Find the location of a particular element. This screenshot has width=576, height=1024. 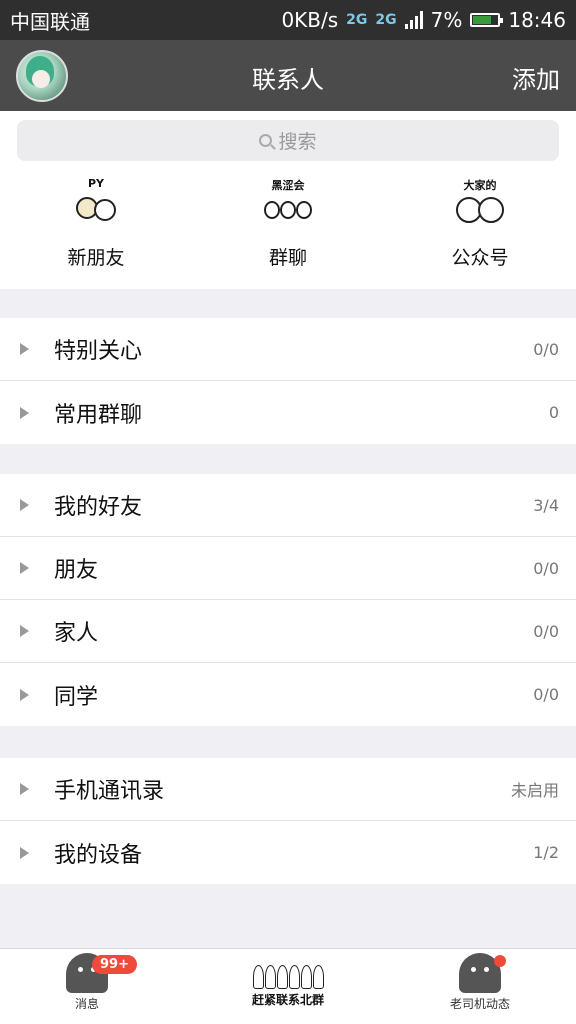

carrier-label: 中国联通 is located at coordinates (50, 21).